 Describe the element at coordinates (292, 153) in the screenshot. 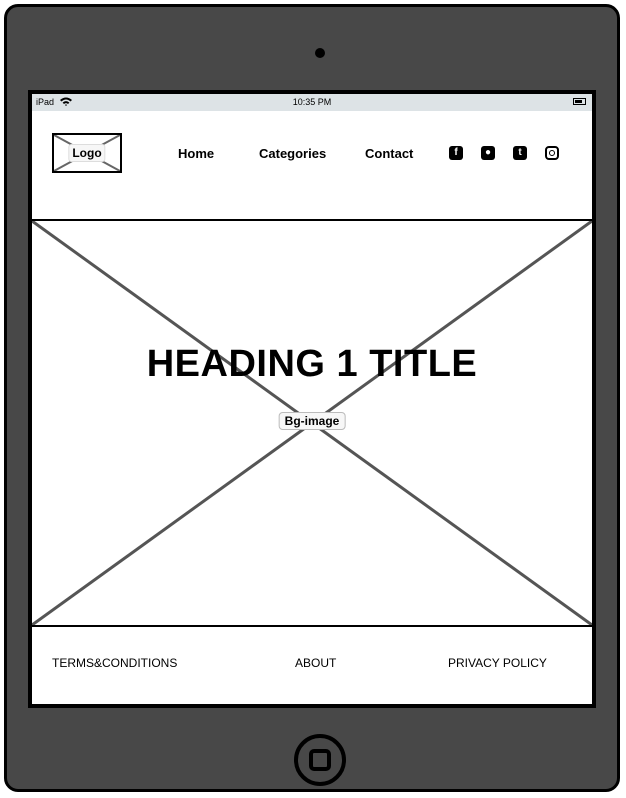

I see `nav-categories-link: Categories` at that location.